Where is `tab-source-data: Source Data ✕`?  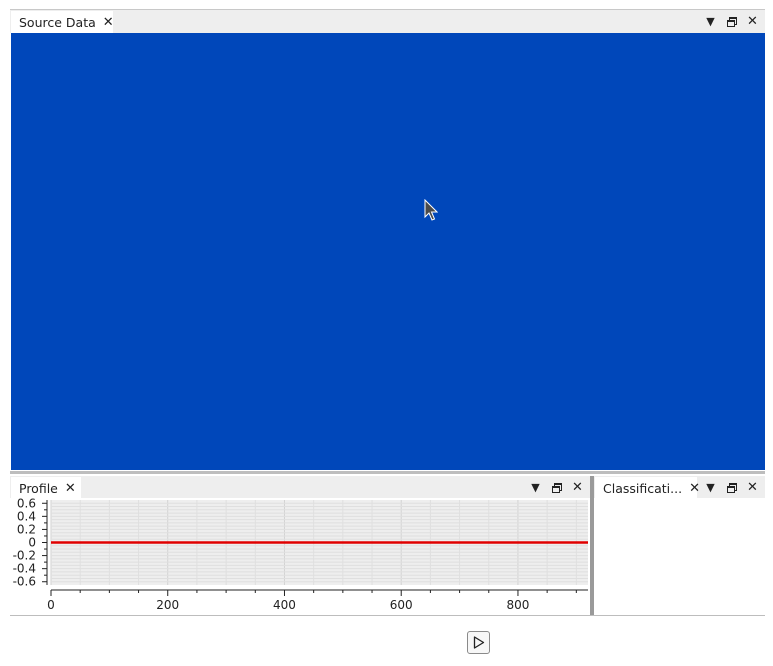
tab-source-data: Source Data ✕ is located at coordinates (62, 22).